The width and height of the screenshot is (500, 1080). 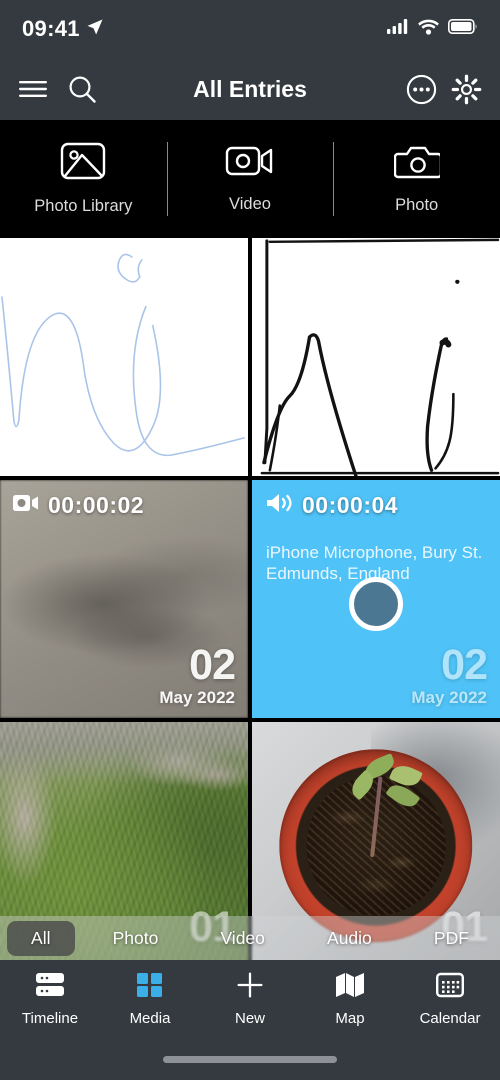 I want to click on capture-photo-label: Photo, so click(x=417, y=205).